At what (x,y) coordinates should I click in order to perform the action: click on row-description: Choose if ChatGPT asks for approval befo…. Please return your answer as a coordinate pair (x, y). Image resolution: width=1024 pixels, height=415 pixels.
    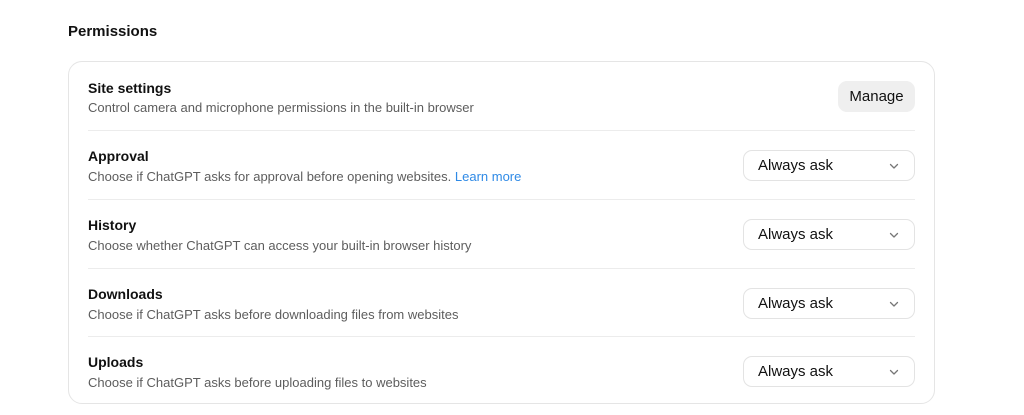
    Looking at the image, I should click on (304, 177).